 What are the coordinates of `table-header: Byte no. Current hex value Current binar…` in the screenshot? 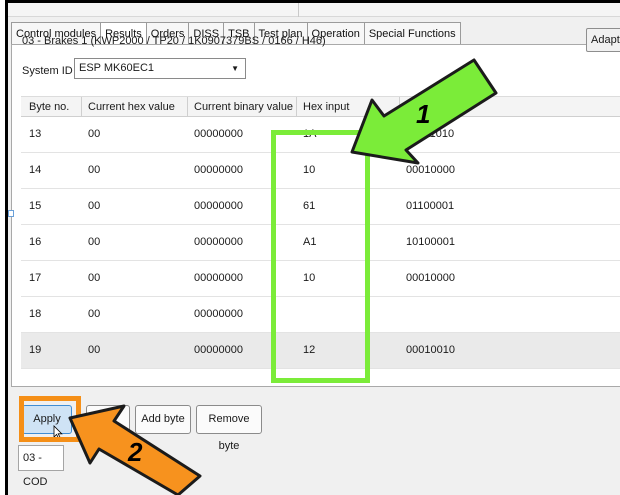 It's located at (320, 106).